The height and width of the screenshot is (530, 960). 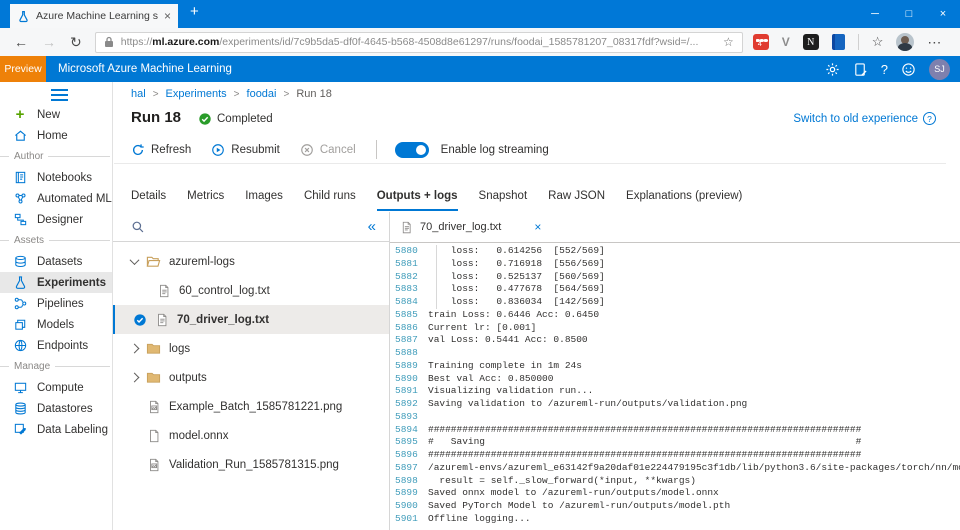 I want to click on log-streaming-toggle, so click(x=411, y=149).